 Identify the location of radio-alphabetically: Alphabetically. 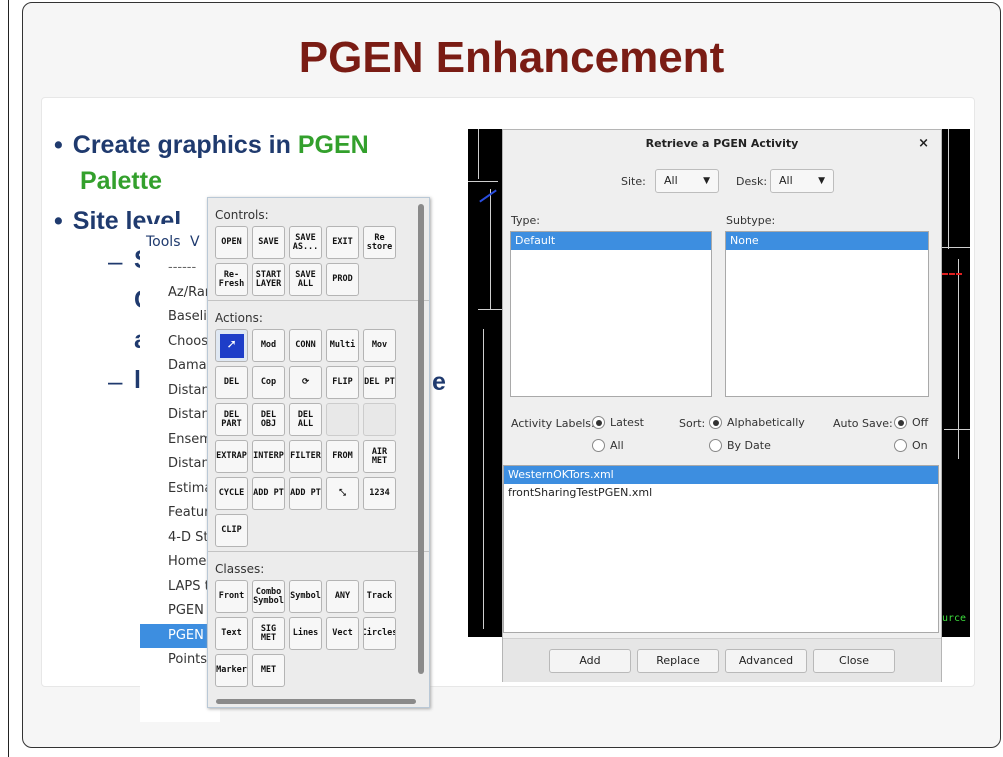
(757, 422).